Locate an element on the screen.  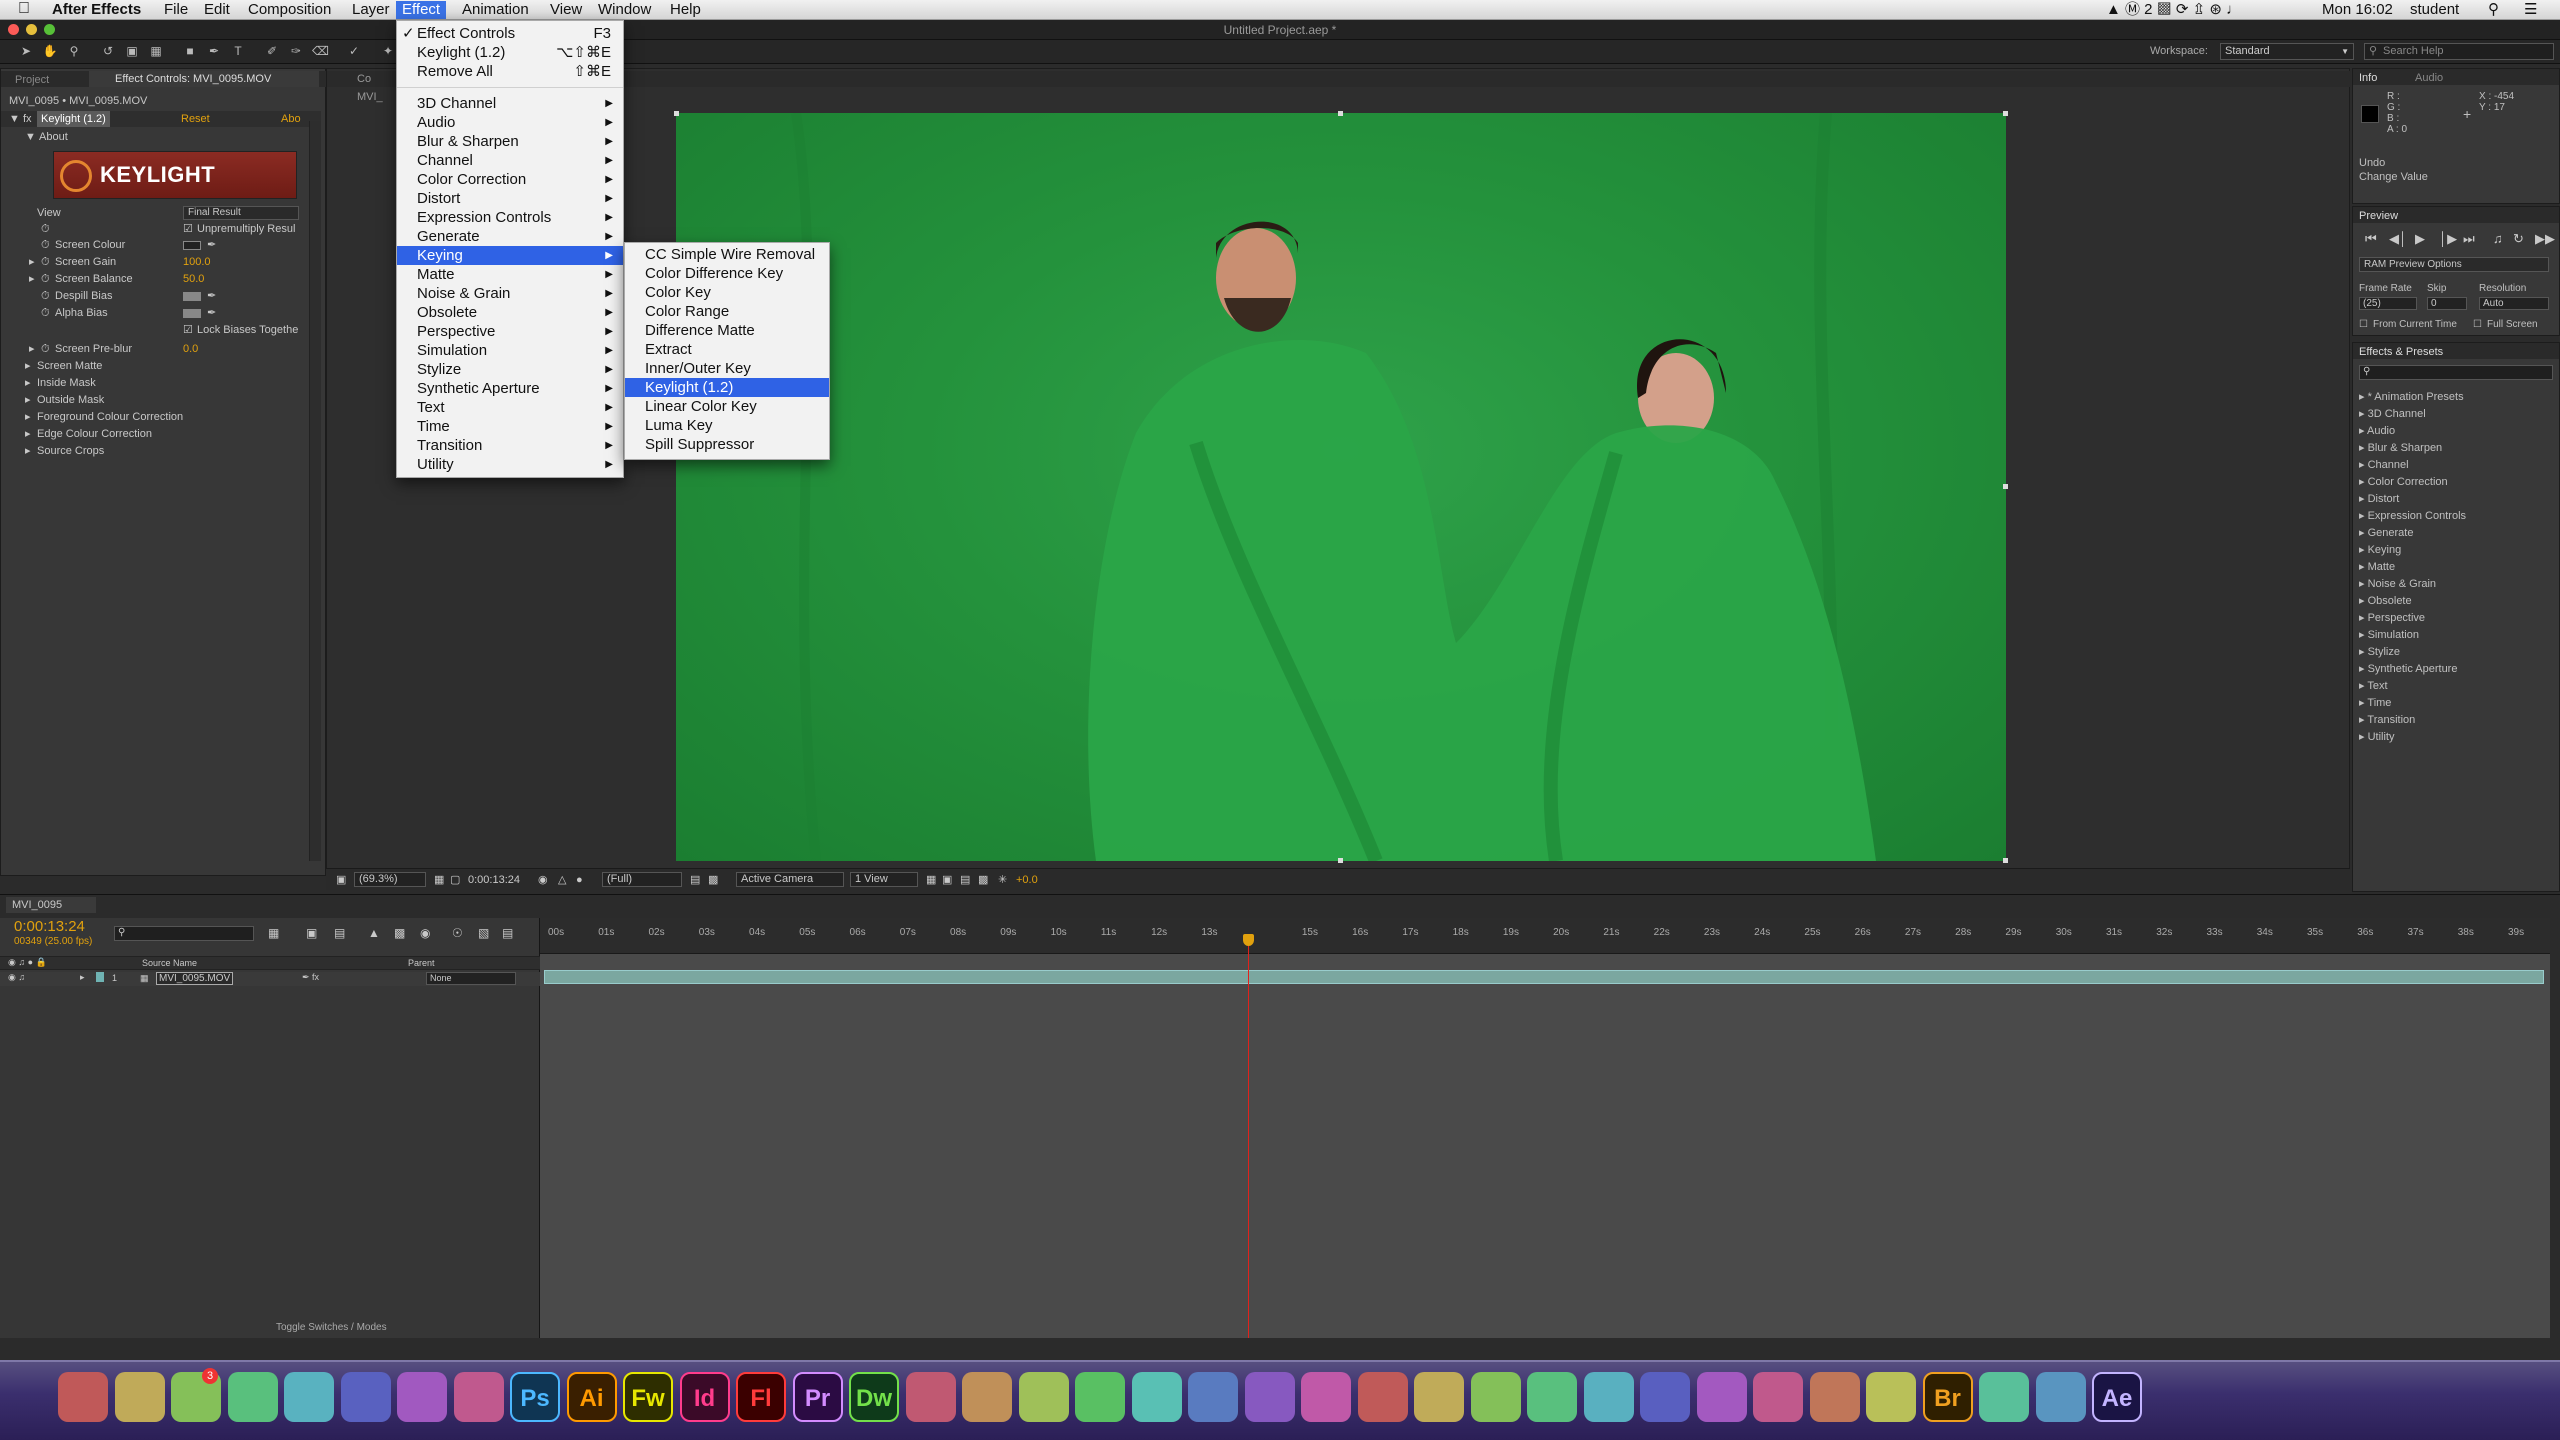
layer-row: ◉ ♫ ▸ 1 ▦ MVI_0095.MOV ✒ fx None is located at coordinates (270, 979).